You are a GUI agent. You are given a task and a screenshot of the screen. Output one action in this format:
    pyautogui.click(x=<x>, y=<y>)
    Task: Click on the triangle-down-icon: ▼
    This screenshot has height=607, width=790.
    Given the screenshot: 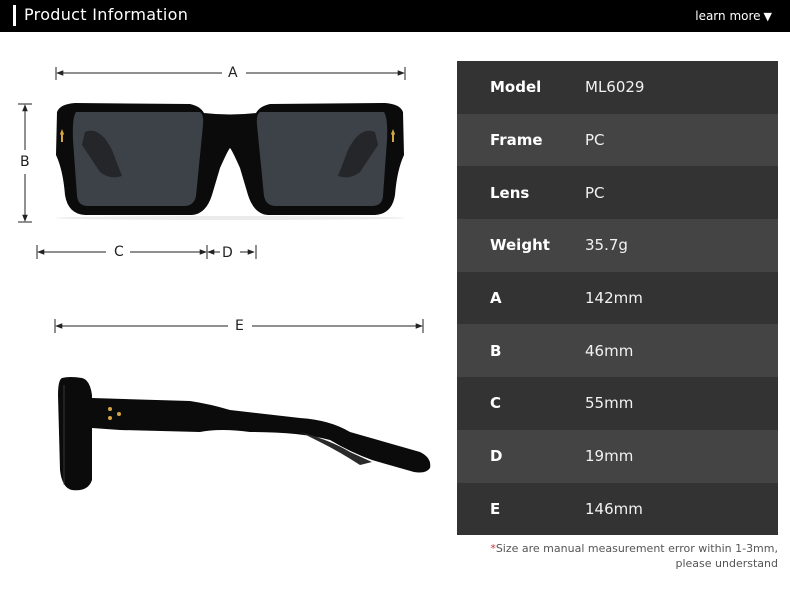 What is the action you would take?
    pyautogui.click(x=767, y=16)
    